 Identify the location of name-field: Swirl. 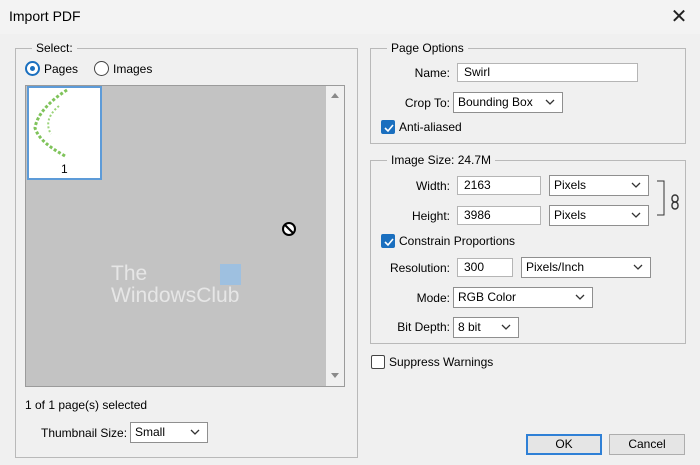
(547, 72).